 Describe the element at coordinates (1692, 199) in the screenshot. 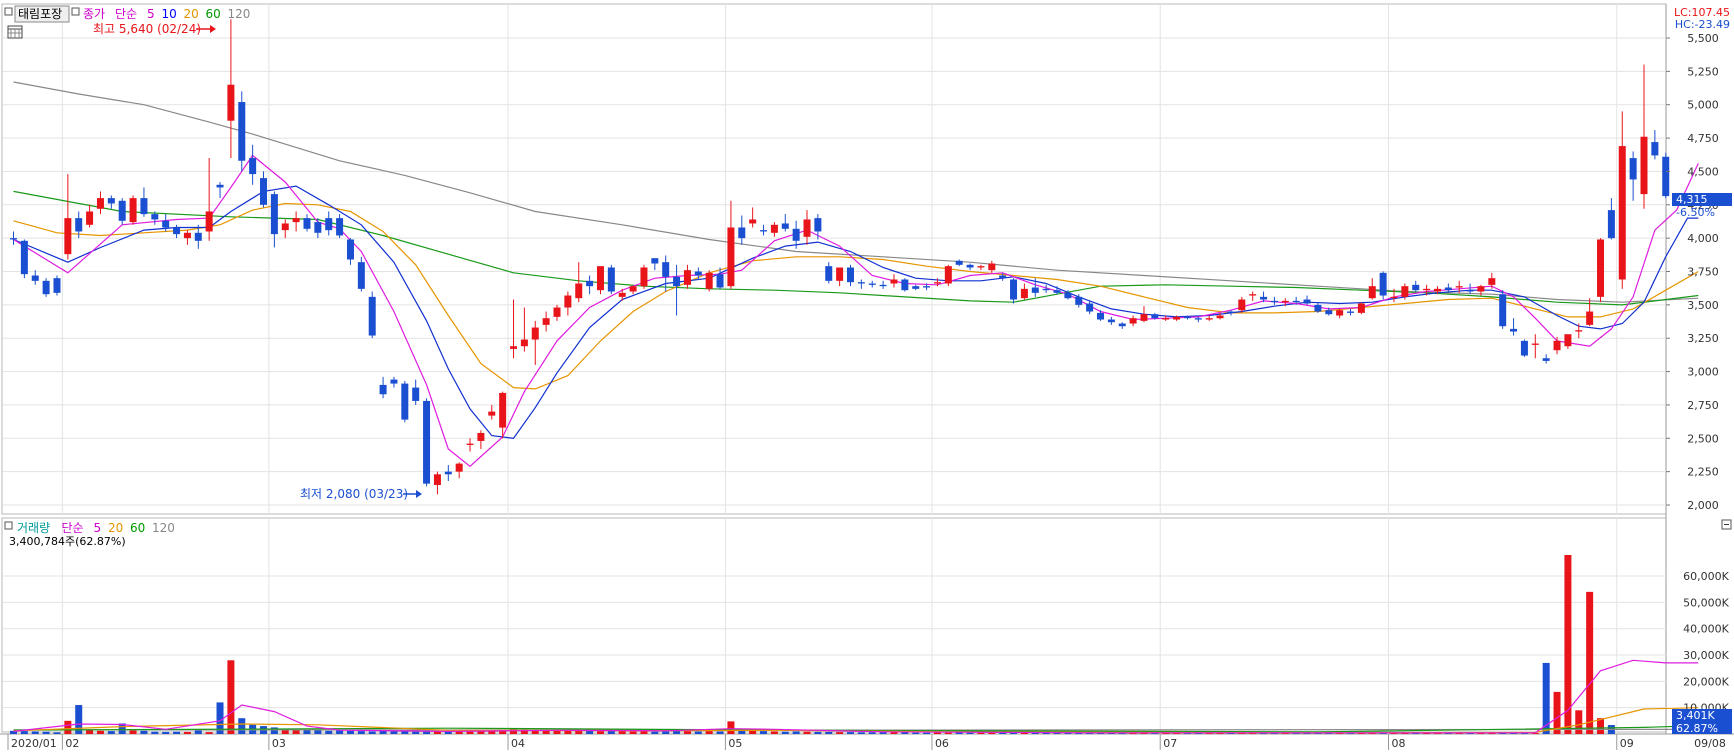

I see `current-price-value: 4,315` at that location.